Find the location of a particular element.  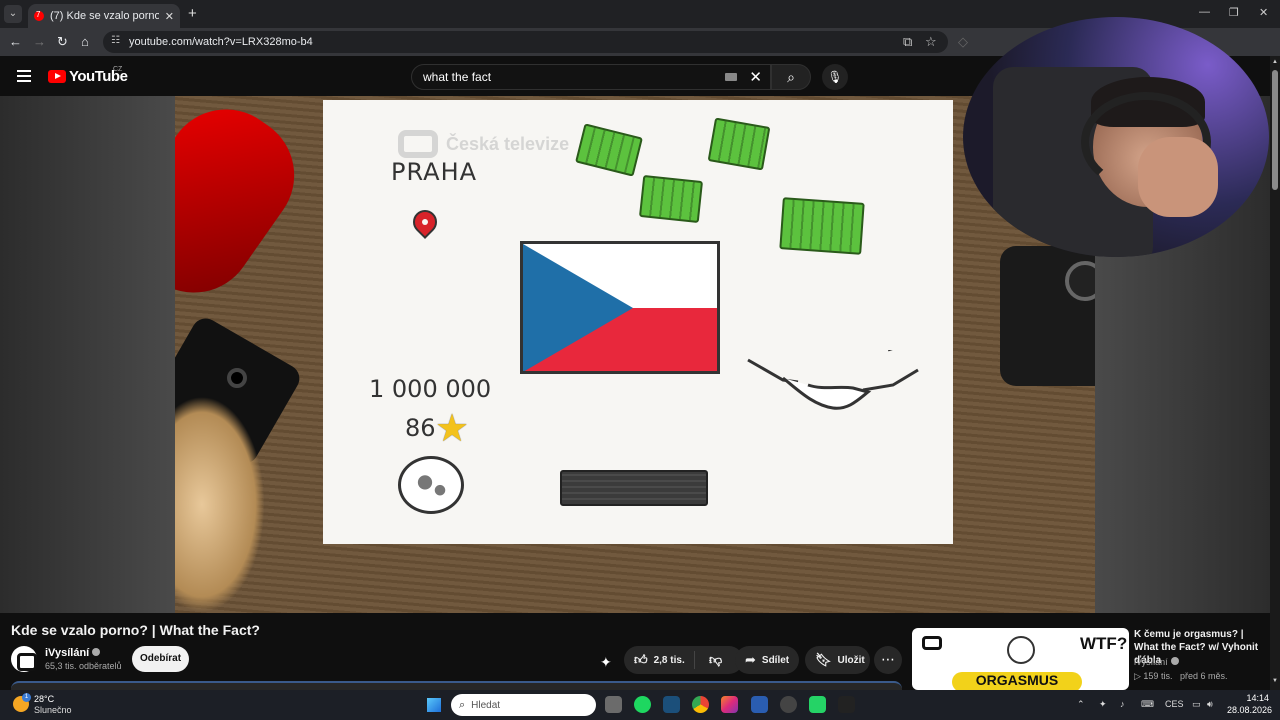

tab-title: (7) Kde se vzalo porno? | What the Fact? is located at coordinates (104, 16).